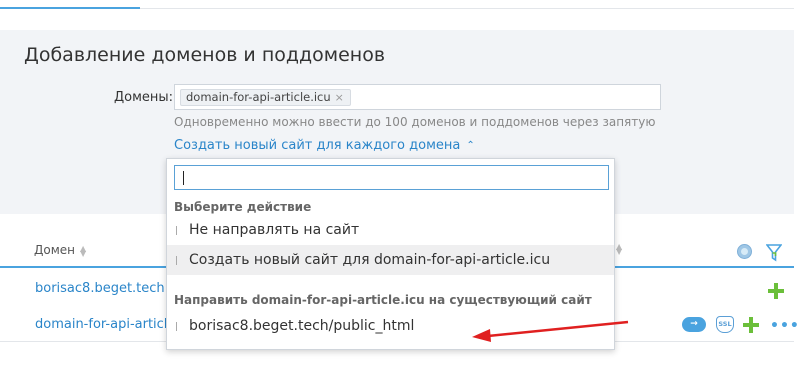 This screenshot has width=804, height=378. I want to click on top-strip, so click(402, 6).